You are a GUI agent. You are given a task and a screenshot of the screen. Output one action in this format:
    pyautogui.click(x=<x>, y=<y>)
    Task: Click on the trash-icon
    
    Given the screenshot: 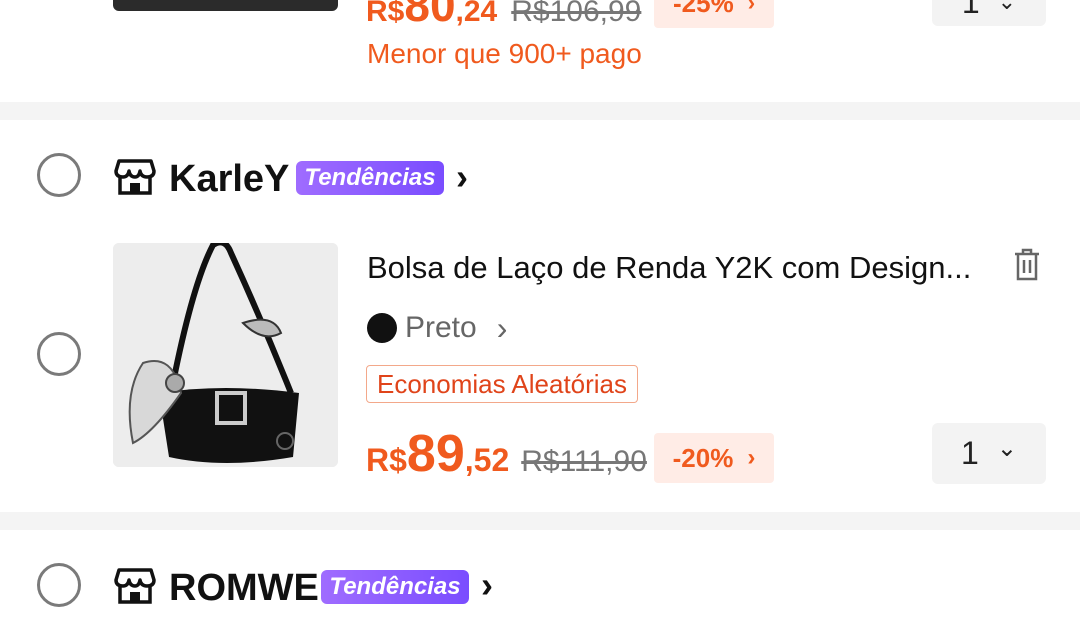 What is the action you would take?
    pyautogui.click(x=1027, y=265)
    